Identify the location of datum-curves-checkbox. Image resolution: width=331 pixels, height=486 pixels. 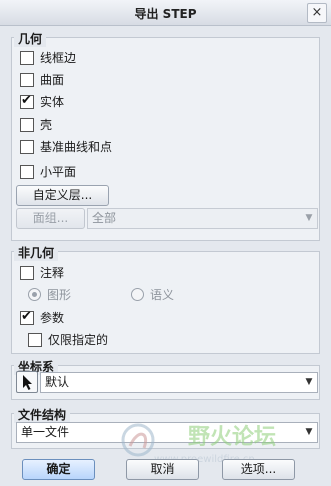
(27, 146).